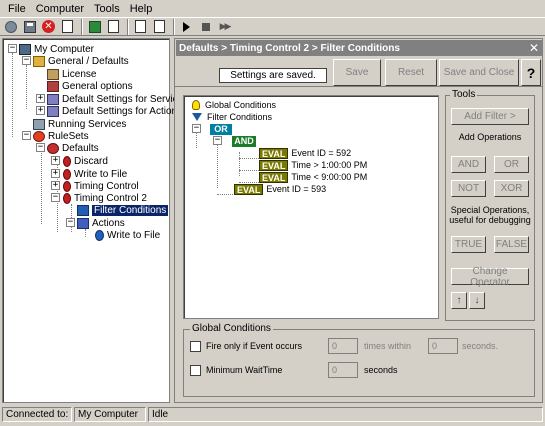  What do you see at coordinates (490, 277) in the screenshot?
I see `change-operator-button: Change Operator` at bounding box center [490, 277].